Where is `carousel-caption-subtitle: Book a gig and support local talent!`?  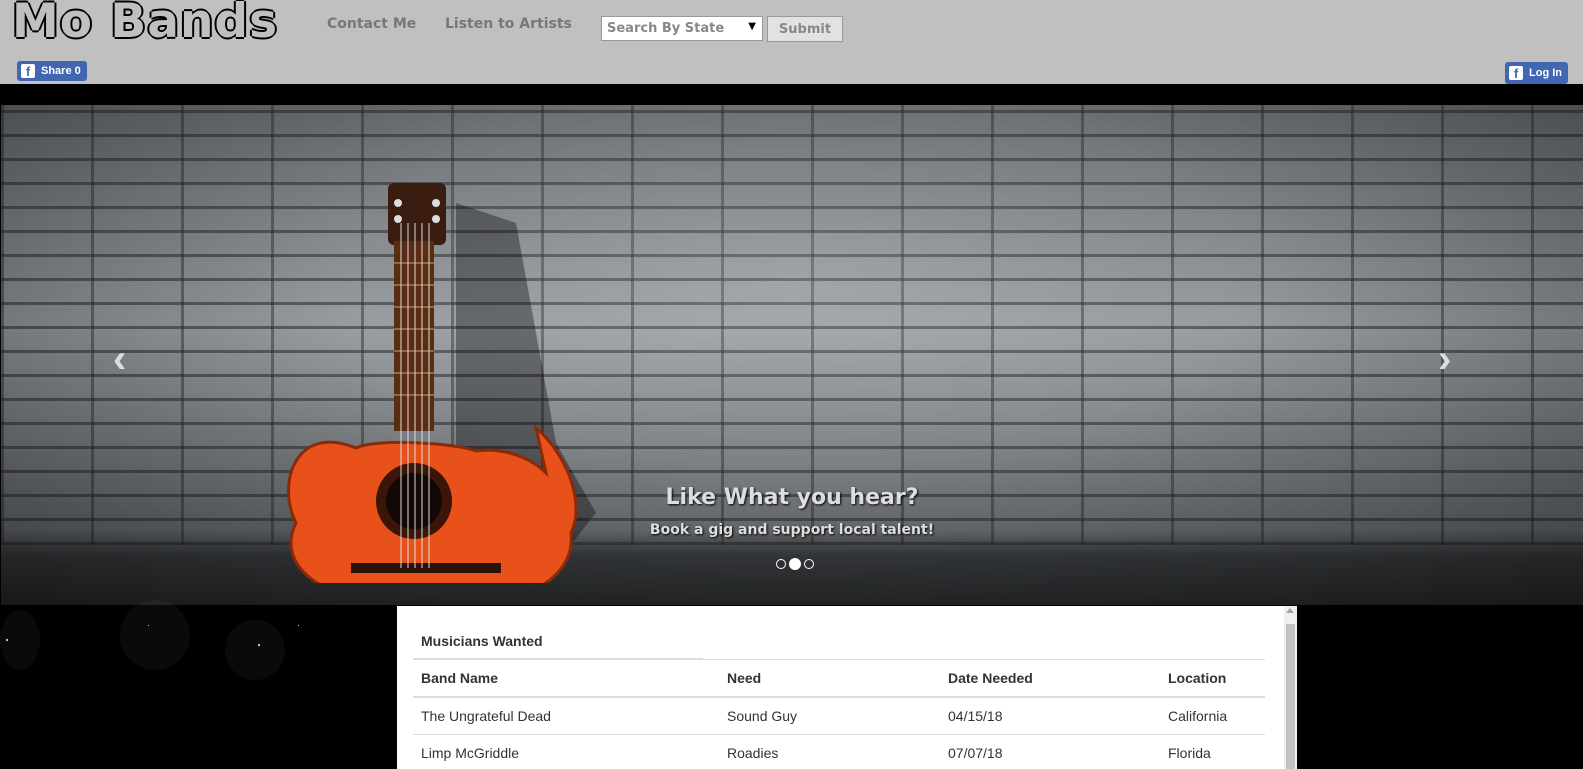
carousel-caption-subtitle: Book a gig and support local talent! is located at coordinates (792, 530).